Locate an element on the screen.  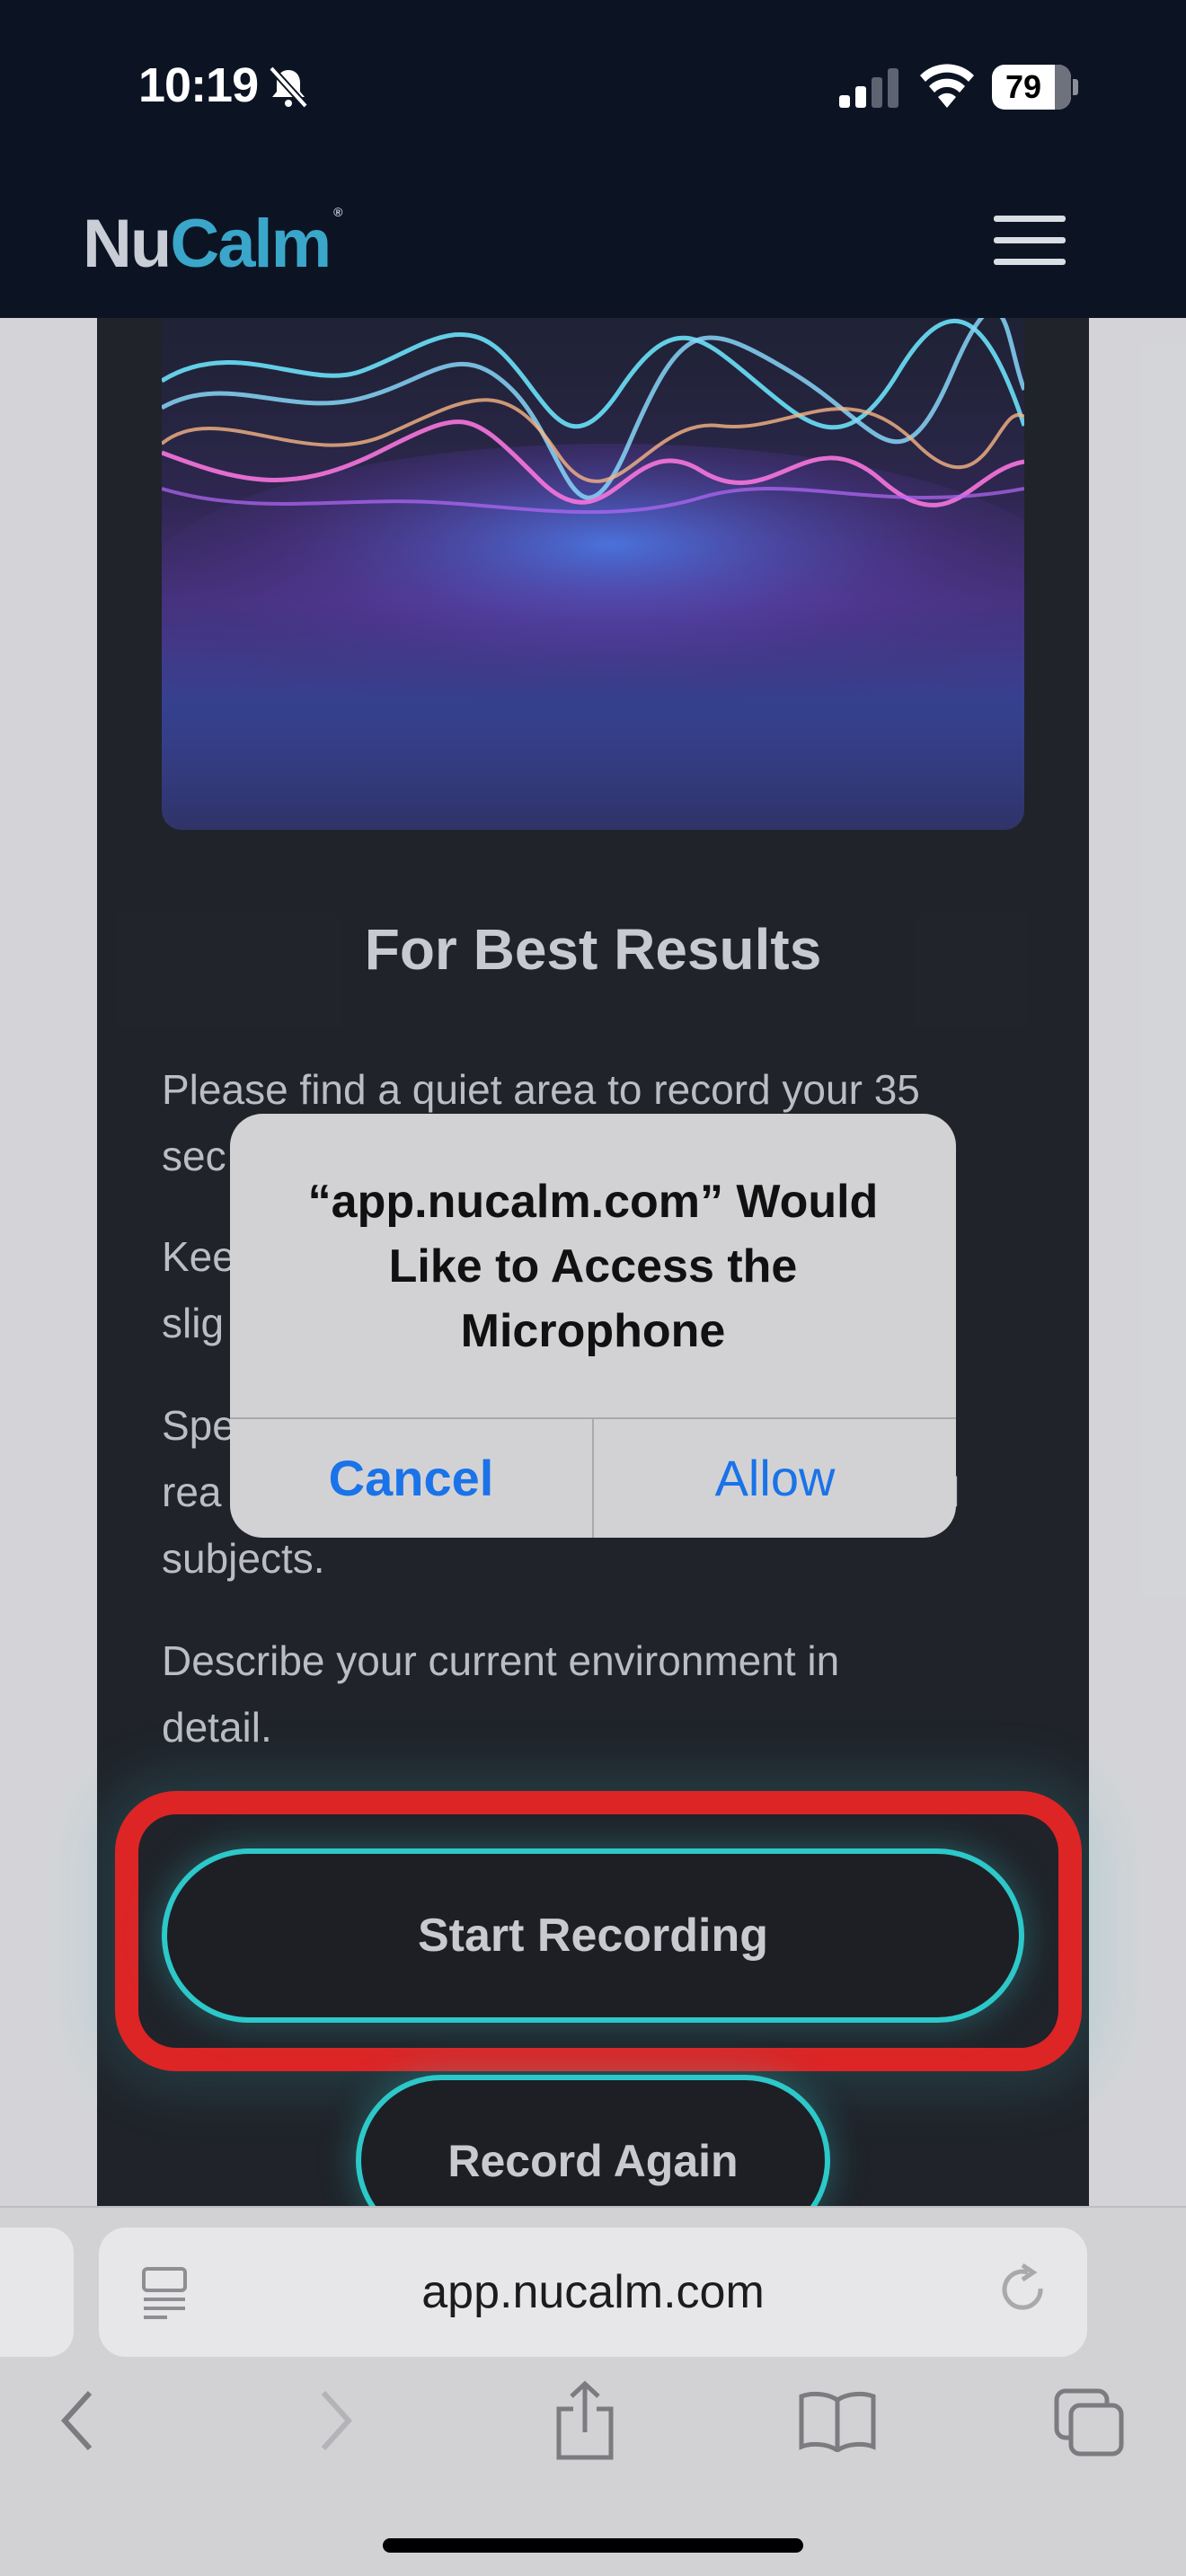
battery-icon: 79 is located at coordinates (1035, 87).